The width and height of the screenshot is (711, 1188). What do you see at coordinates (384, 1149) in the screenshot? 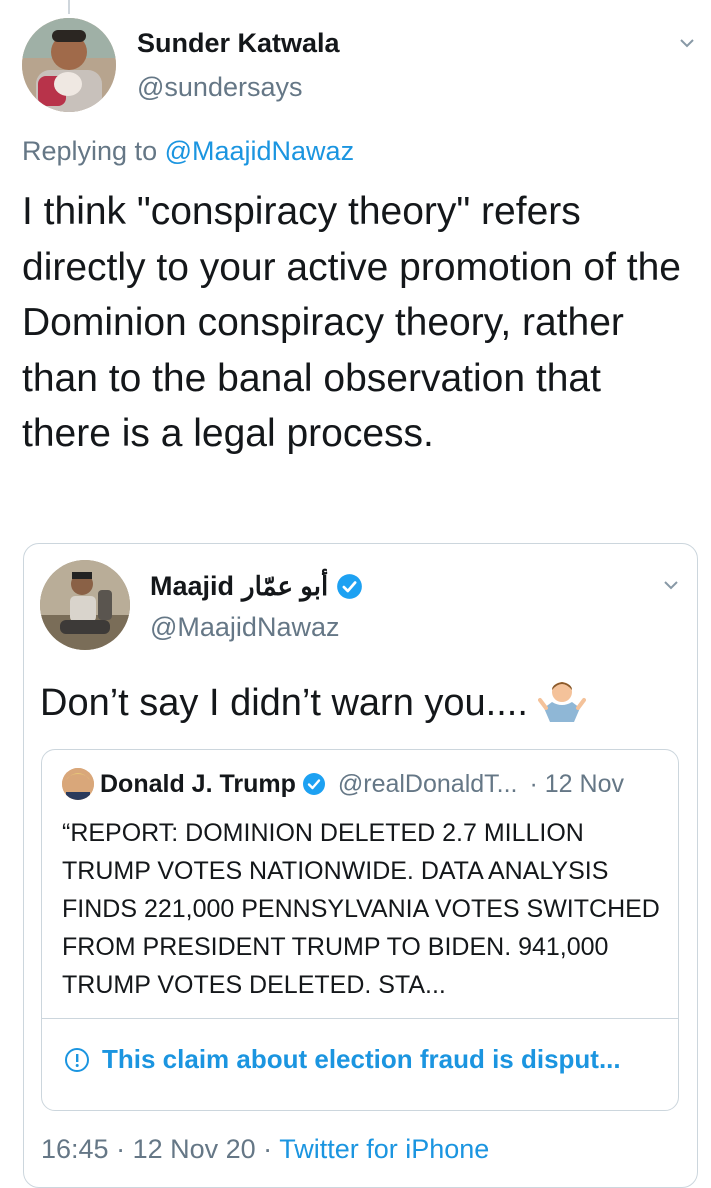
I see `tweet-client: Twitter for iPhone` at bounding box center [384, 1149].